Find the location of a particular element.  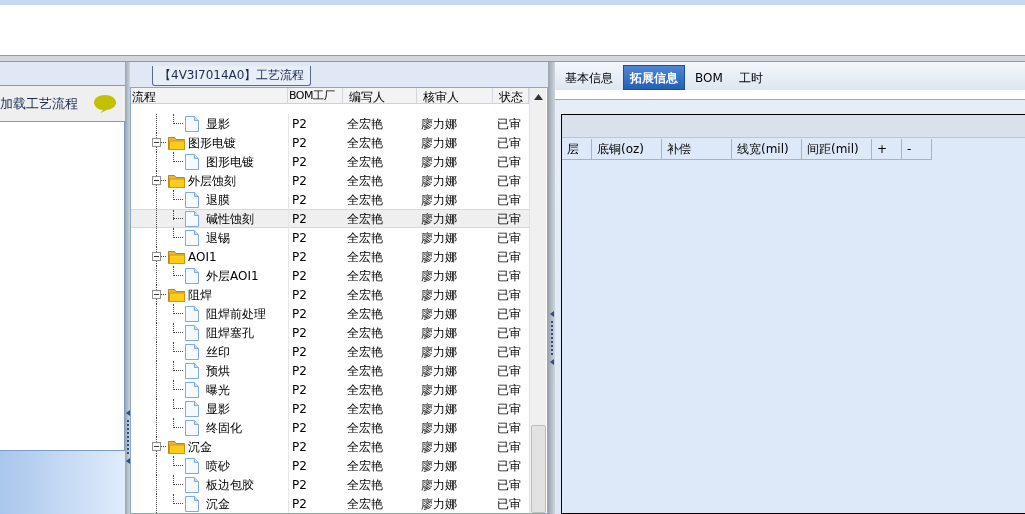

column-header: BOM工厂 is located at coordinates (315, 95).